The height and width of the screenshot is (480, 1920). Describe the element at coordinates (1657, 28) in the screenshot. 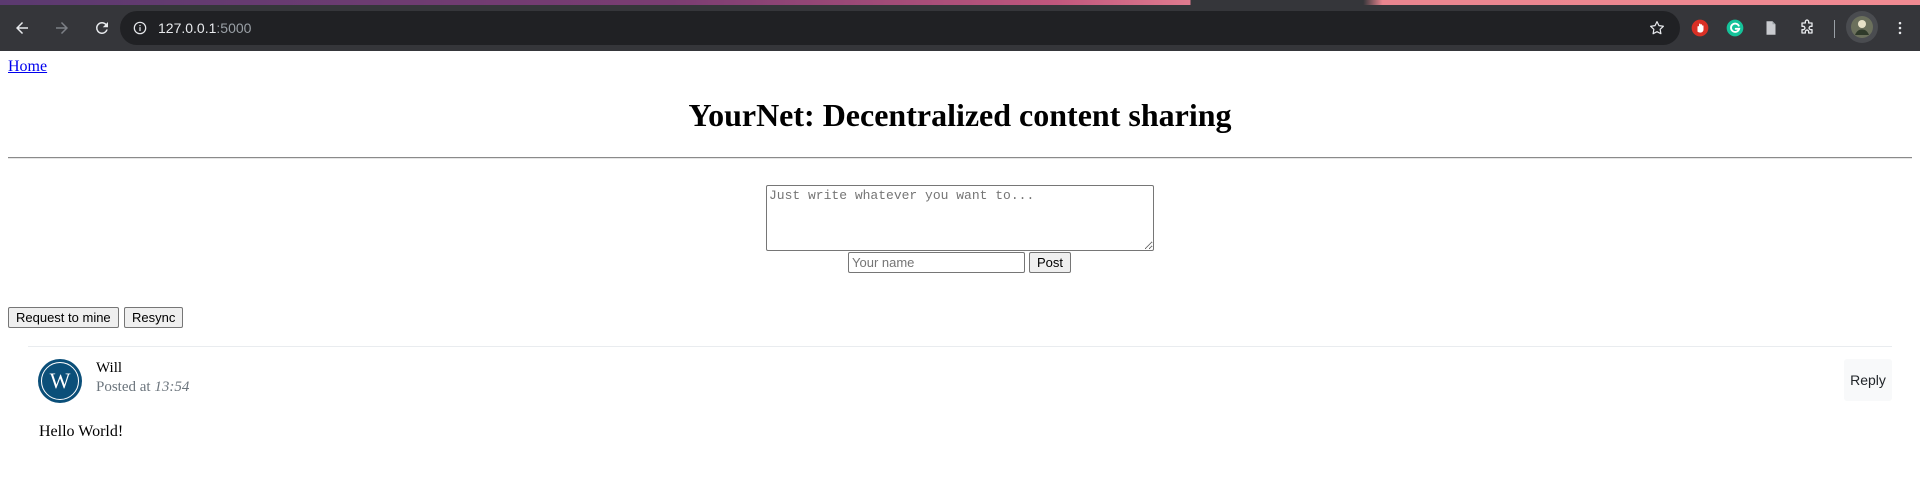

I see `star-icon` at that location.